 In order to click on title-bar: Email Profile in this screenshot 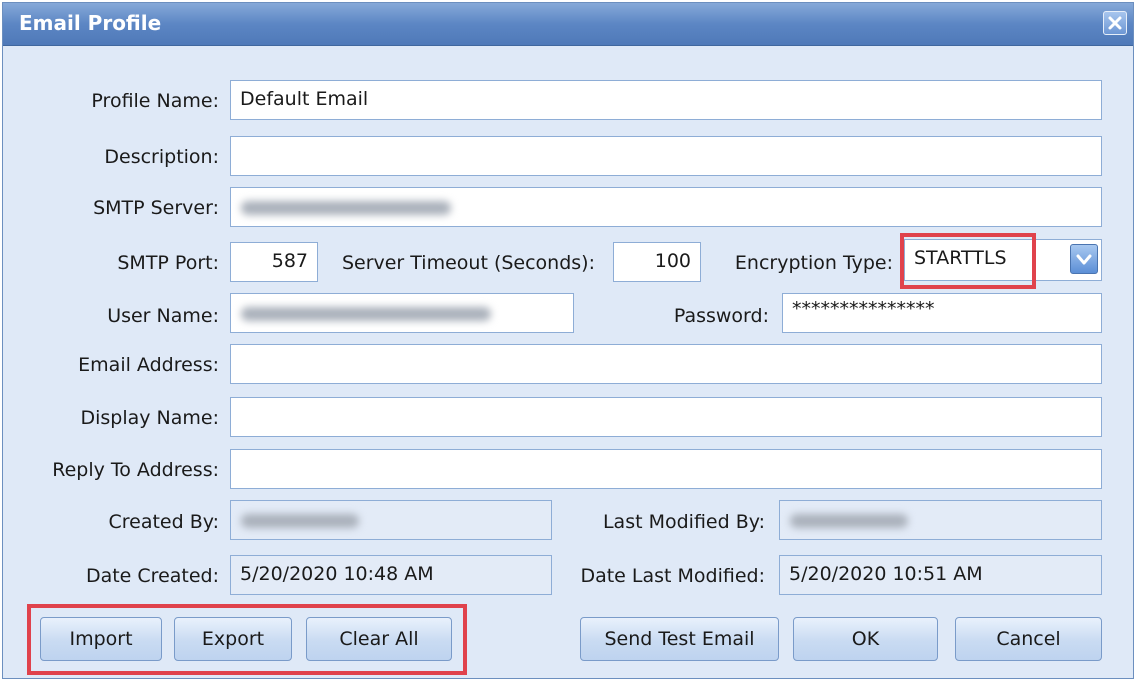, I will do `click(568, 24)`.